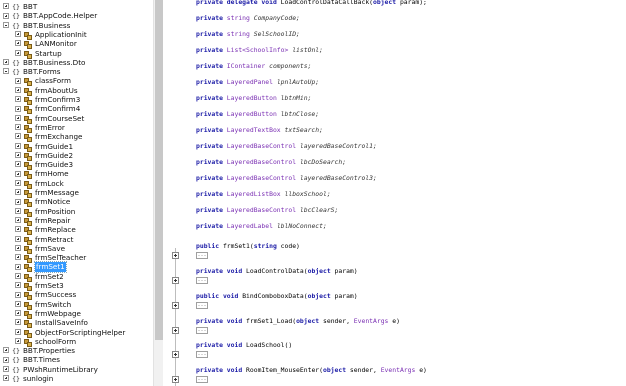  Describe the element at coordinates (76, 119) in the screenshot. I see `tree-item: frmCourseSet` at that location.